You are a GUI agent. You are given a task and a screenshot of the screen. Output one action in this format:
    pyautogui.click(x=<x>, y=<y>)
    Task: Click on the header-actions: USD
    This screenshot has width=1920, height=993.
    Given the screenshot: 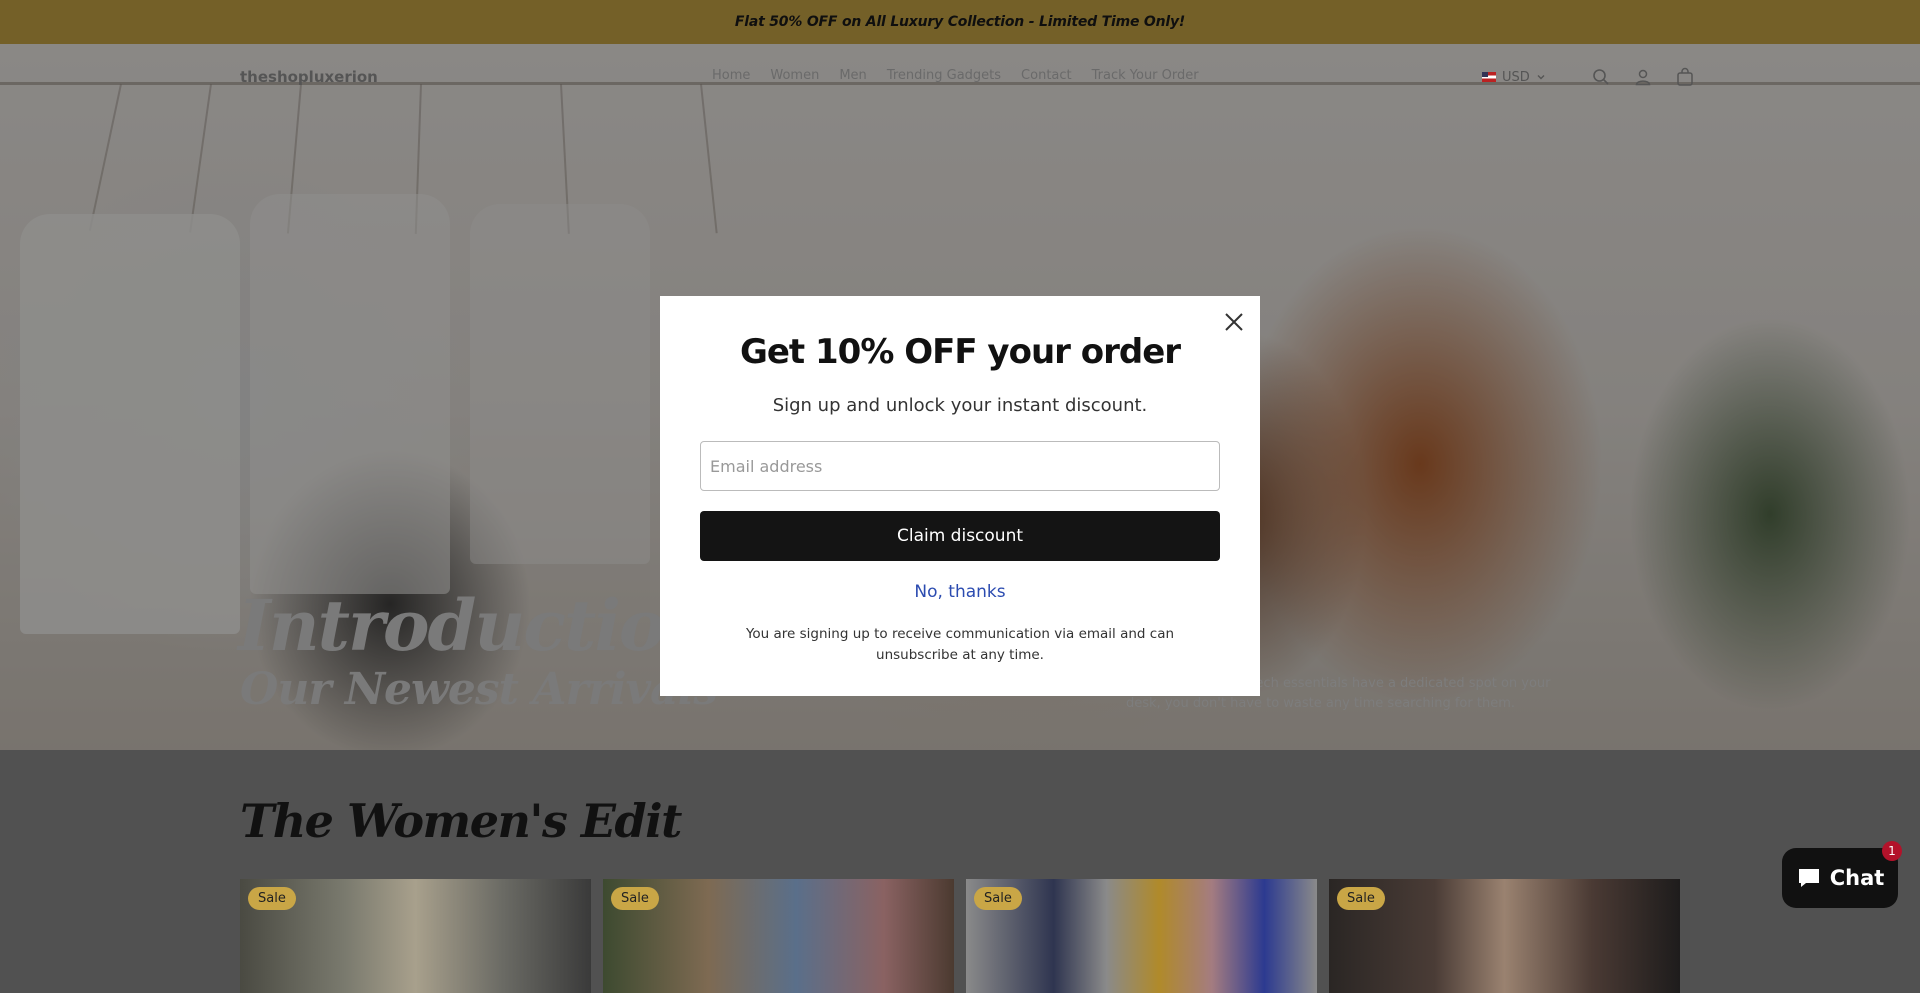 What is the action you would take?
    pyautogui.click(x=1589, y=77)
    